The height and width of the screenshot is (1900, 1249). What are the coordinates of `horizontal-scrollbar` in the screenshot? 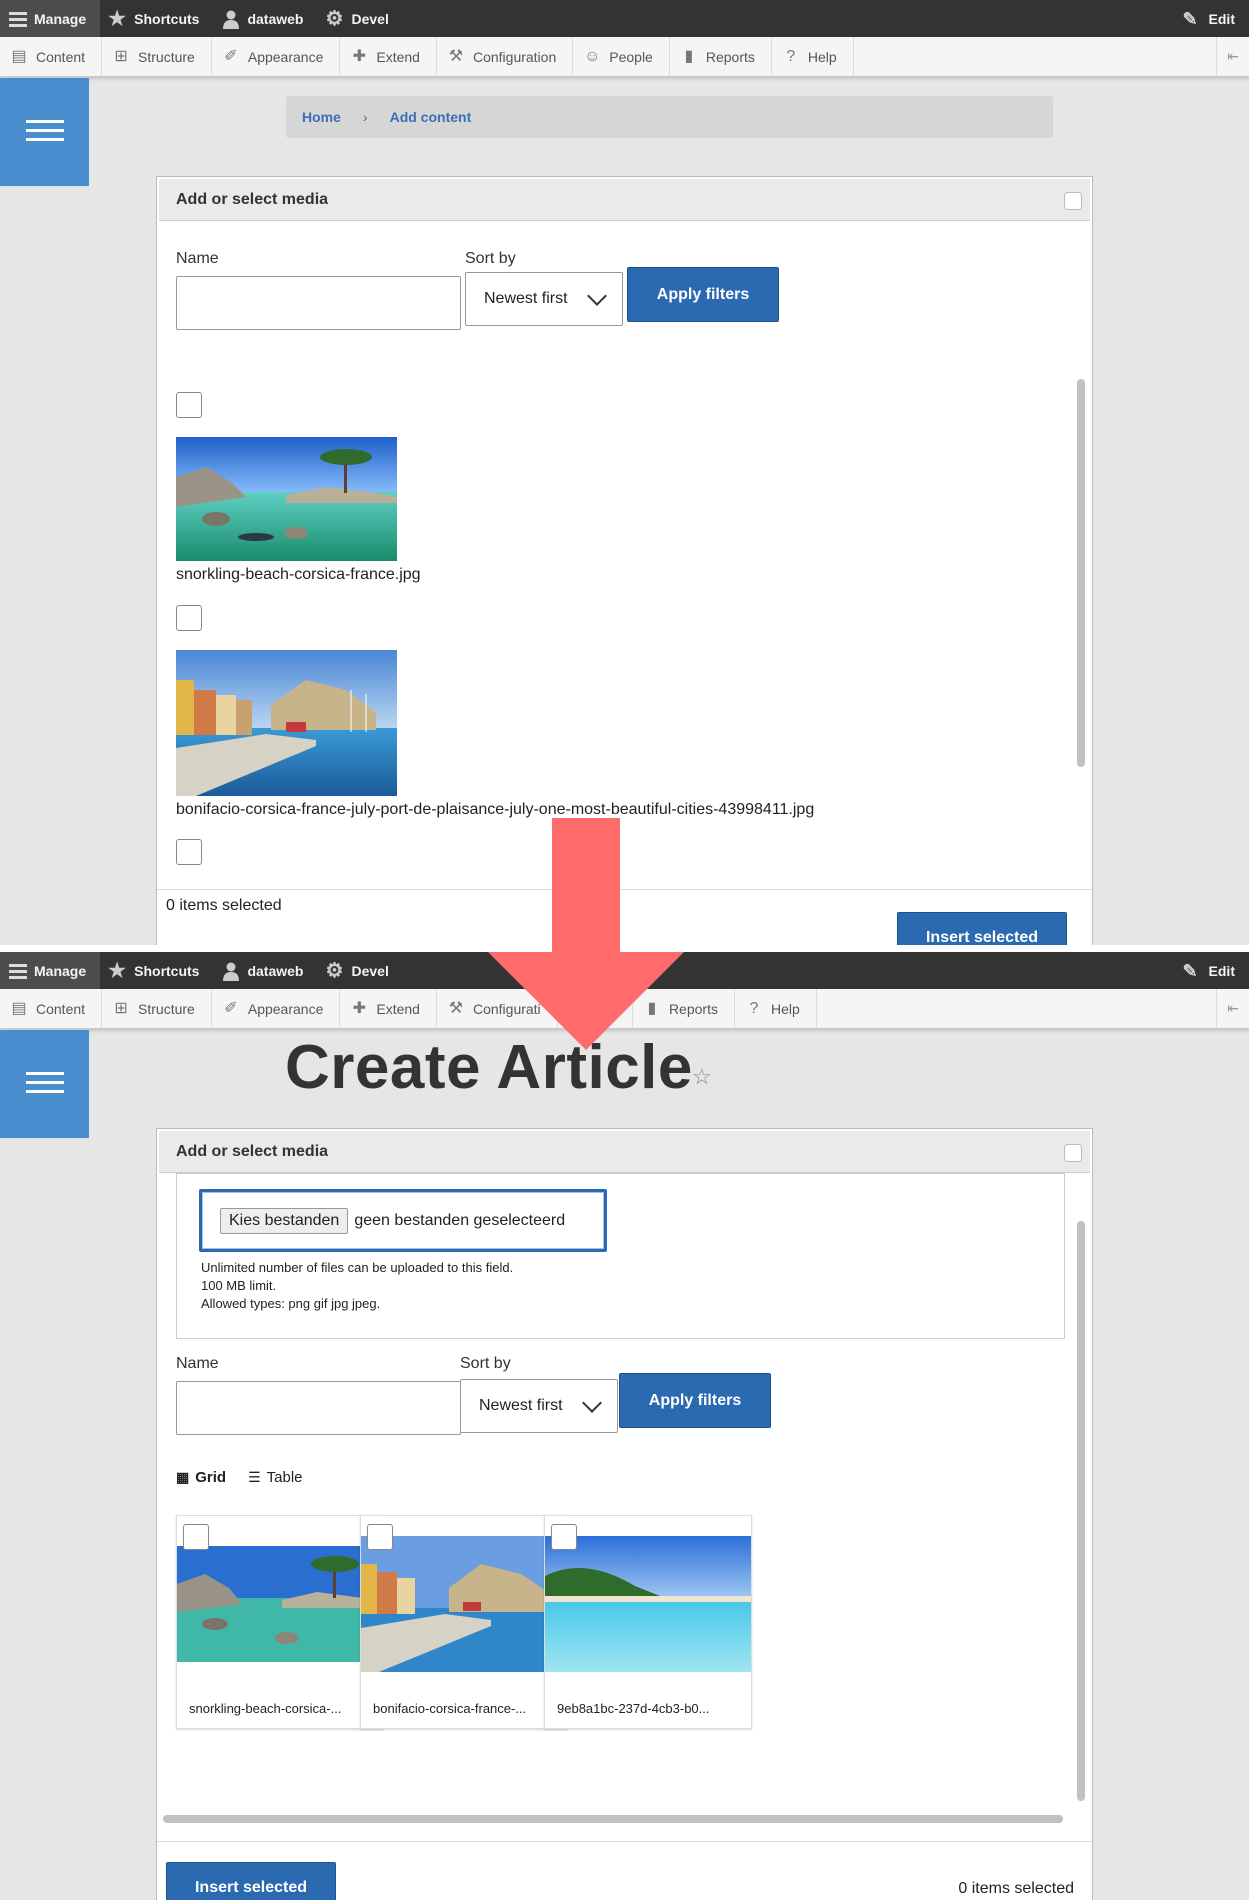 It's located at (613, 1819).